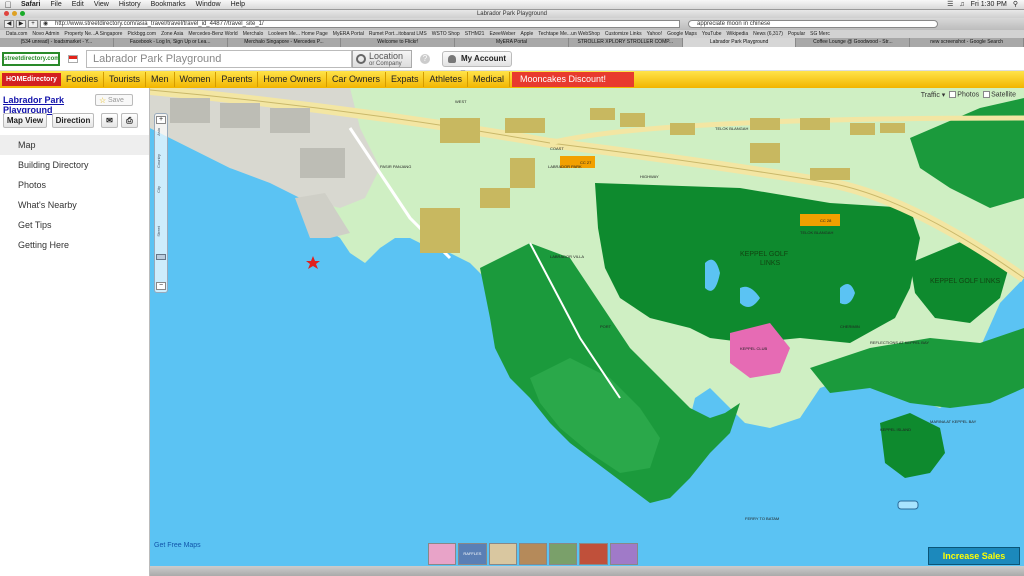 The image size is (1024, 576). Describe the element at coordinates (964, 95) in the screenshot. I see `photos-toggle: Photos` at that location.